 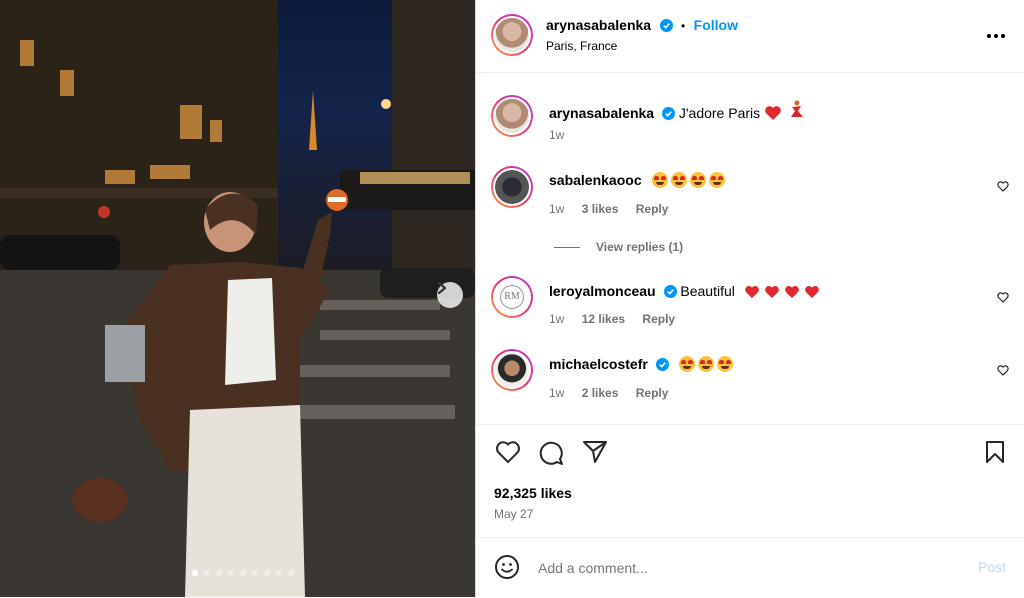 I want to click on post-header: arynasabalenka • Follow Paris, France, so click(x=750, y=36).